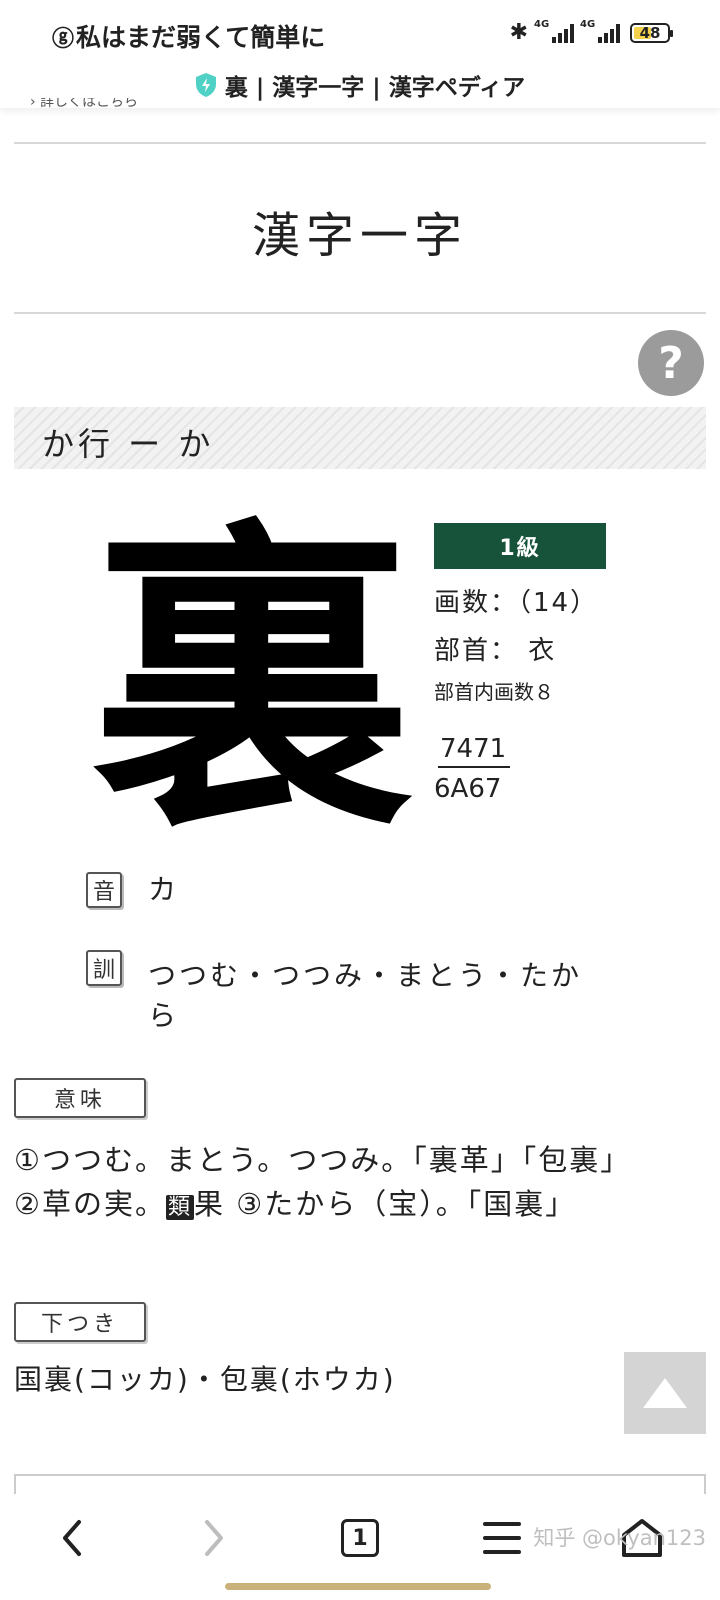  I want to click on grade-badge: 1級, so click(520, 546).